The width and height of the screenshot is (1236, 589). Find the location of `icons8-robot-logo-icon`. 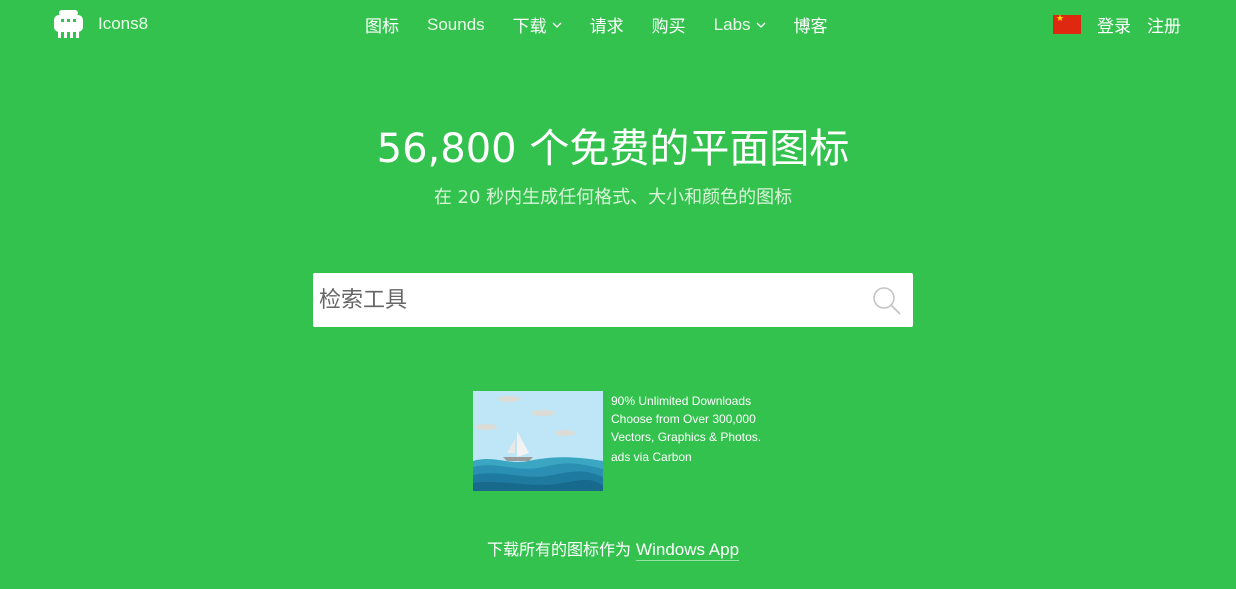

icons8-robot-logo-icon is located at coordinates (68, 24).